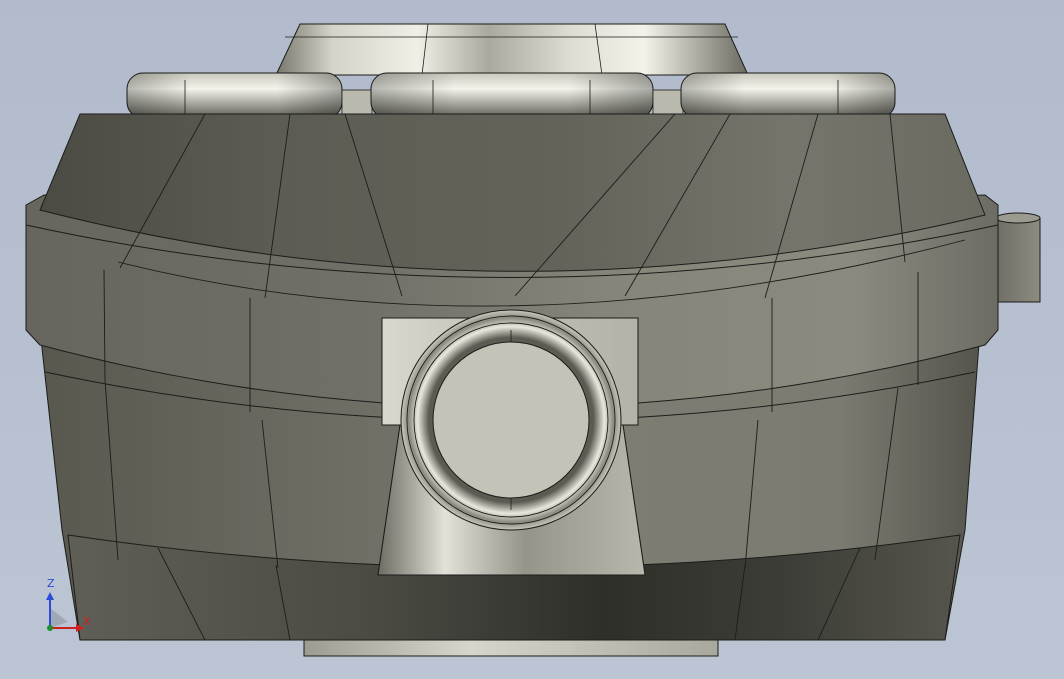 The height and width of the screenshot is (679, 1064). Describe the element at coordinates (511, 420) in the screenshot. I see `port-ring` at that location.